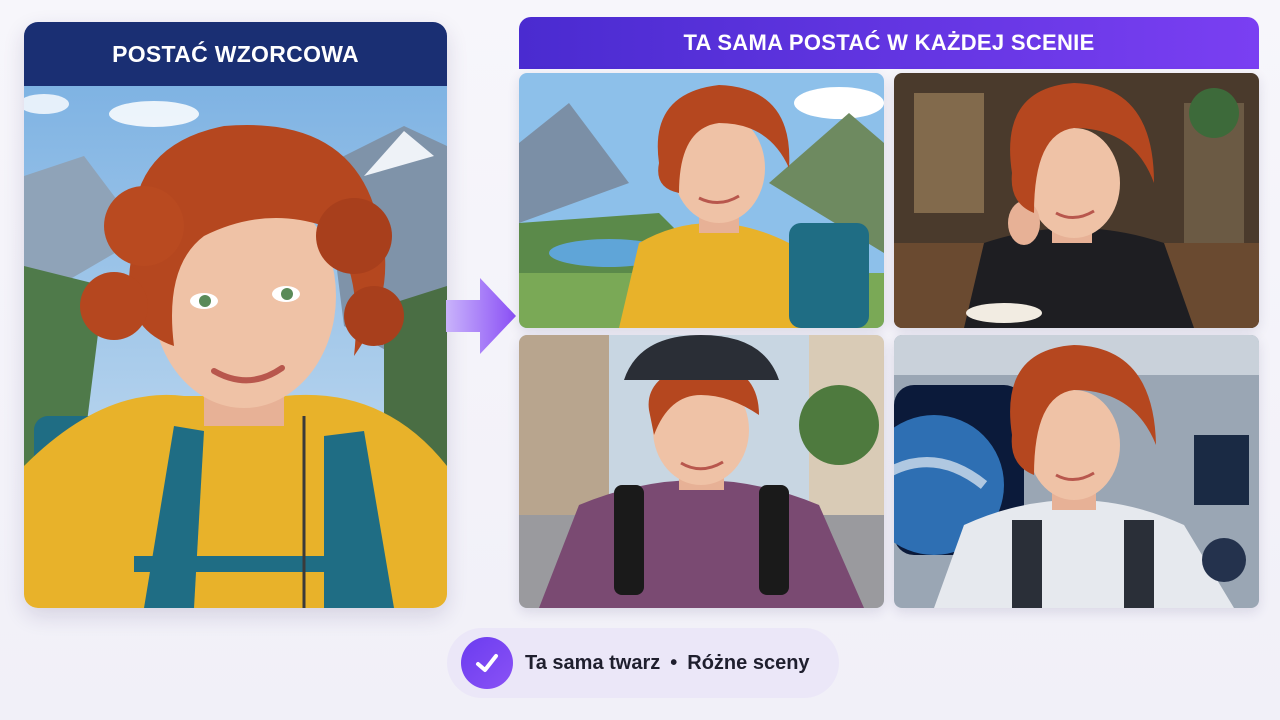  Describe the element at coordinates (701, 200) in the screenshot. I see `mountain-hiking-scene` at that location.